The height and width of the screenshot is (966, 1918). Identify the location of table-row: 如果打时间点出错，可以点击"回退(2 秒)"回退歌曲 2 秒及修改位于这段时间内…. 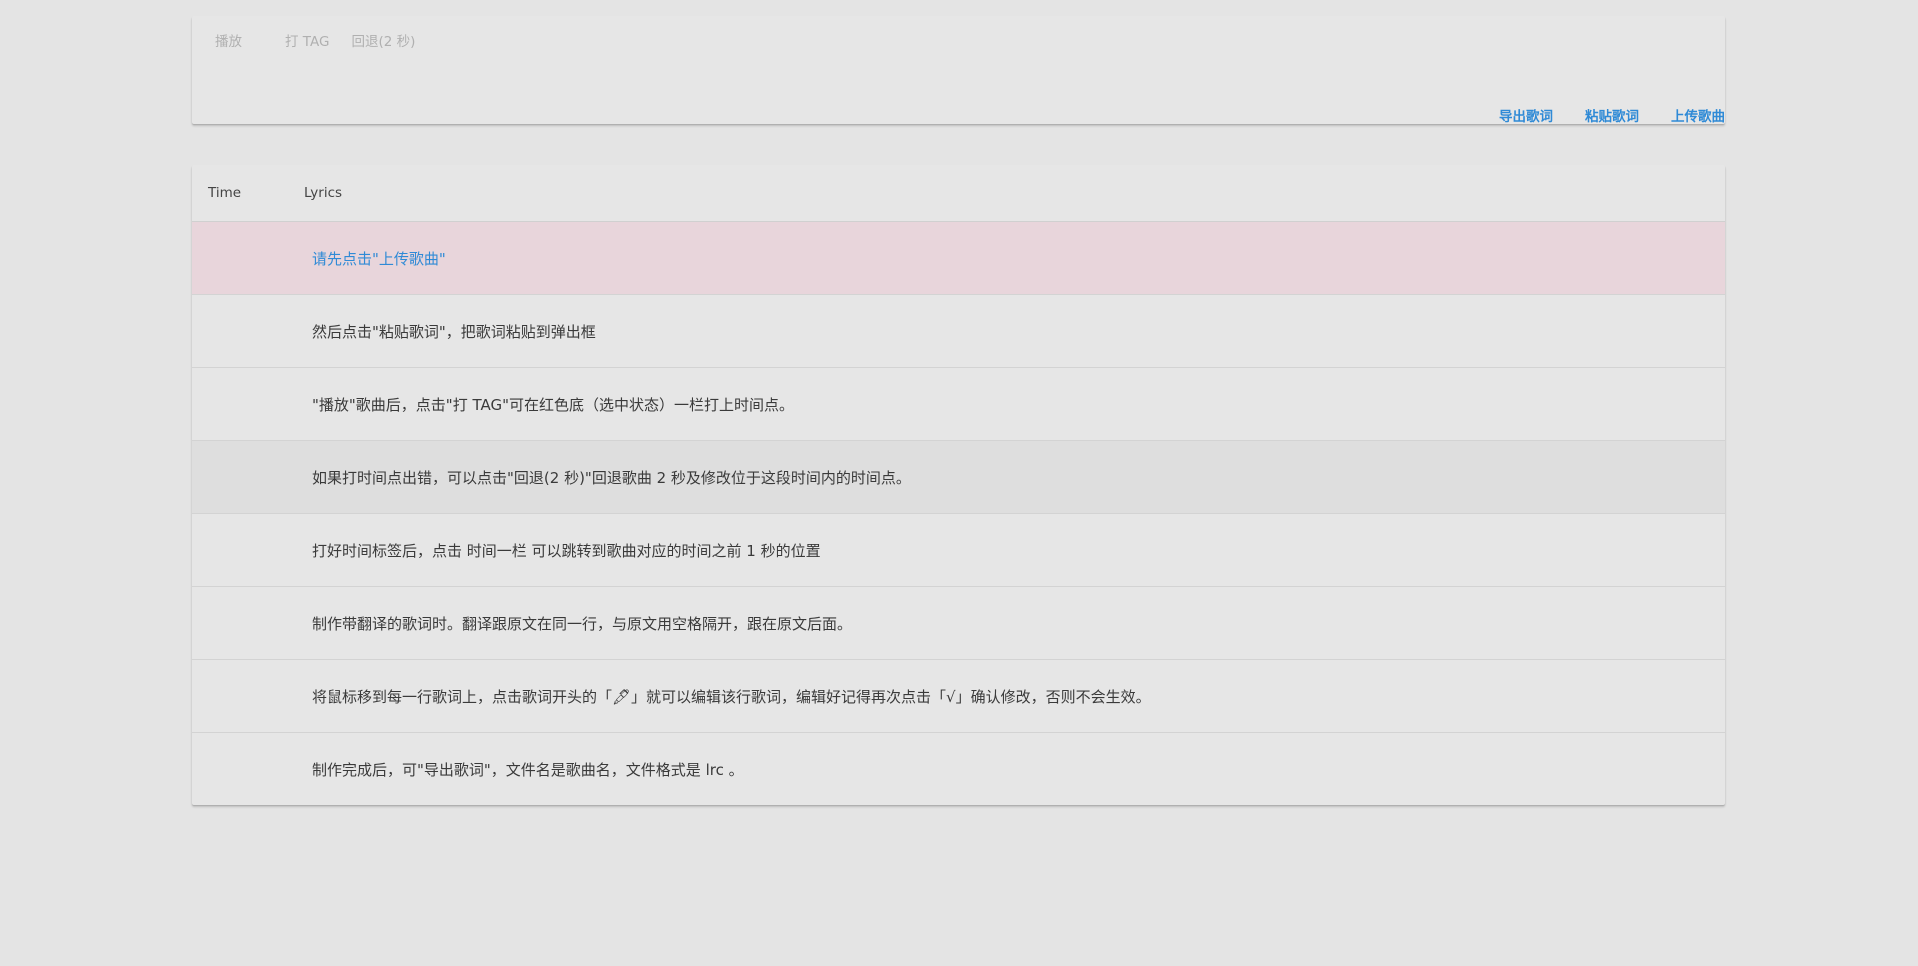
(958, 477).